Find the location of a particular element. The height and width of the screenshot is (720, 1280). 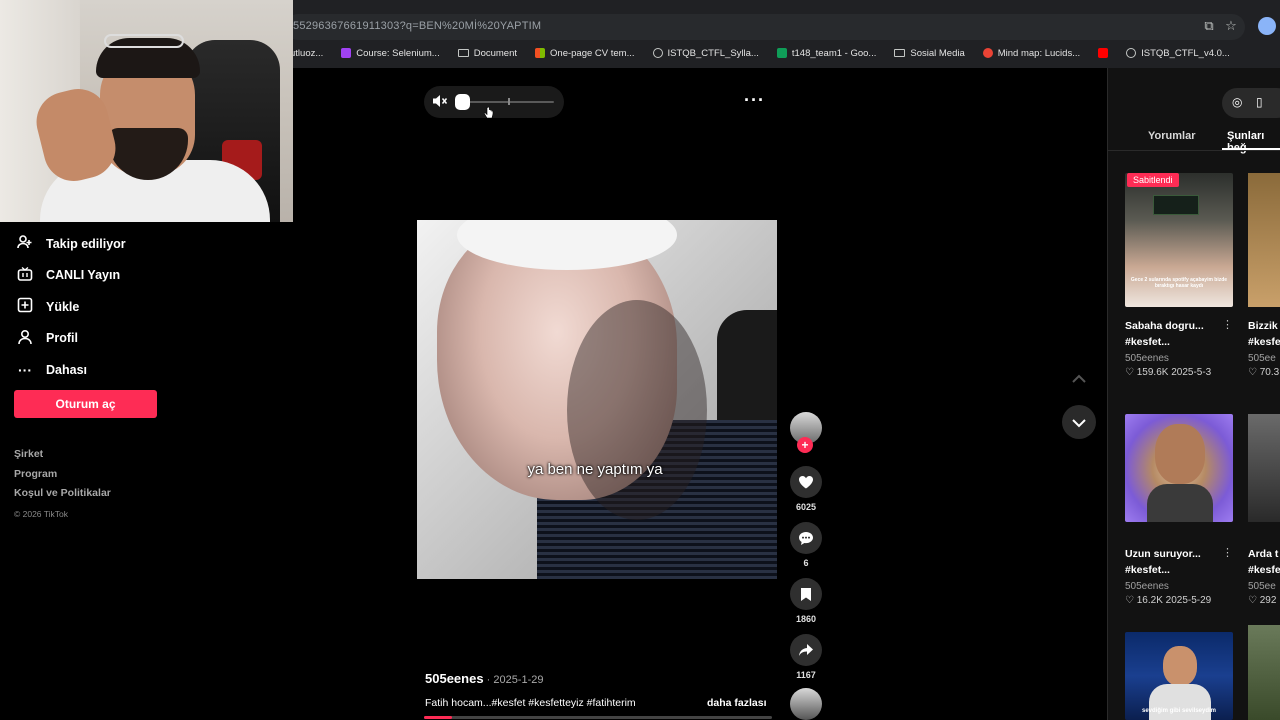

card-stats: ♡ 70.3 is located at coordinates (1264, 372).